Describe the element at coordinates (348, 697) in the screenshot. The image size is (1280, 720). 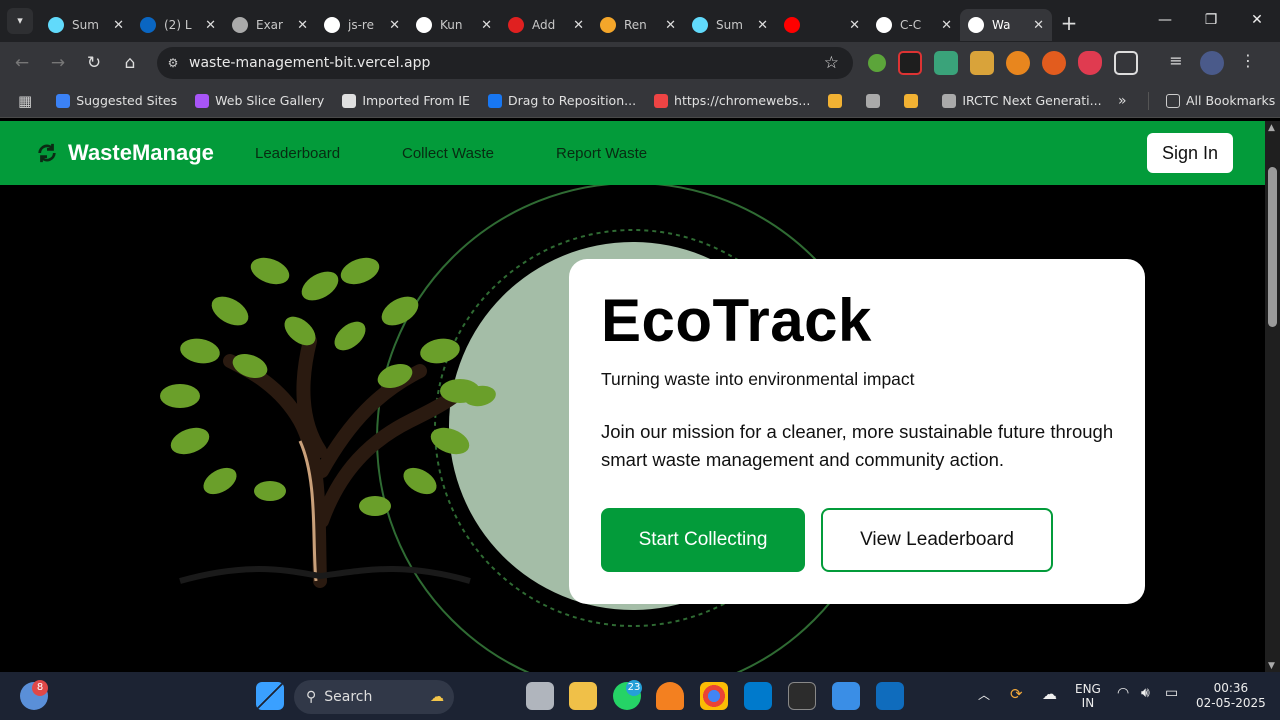
I see `search-label: Search` at that location.